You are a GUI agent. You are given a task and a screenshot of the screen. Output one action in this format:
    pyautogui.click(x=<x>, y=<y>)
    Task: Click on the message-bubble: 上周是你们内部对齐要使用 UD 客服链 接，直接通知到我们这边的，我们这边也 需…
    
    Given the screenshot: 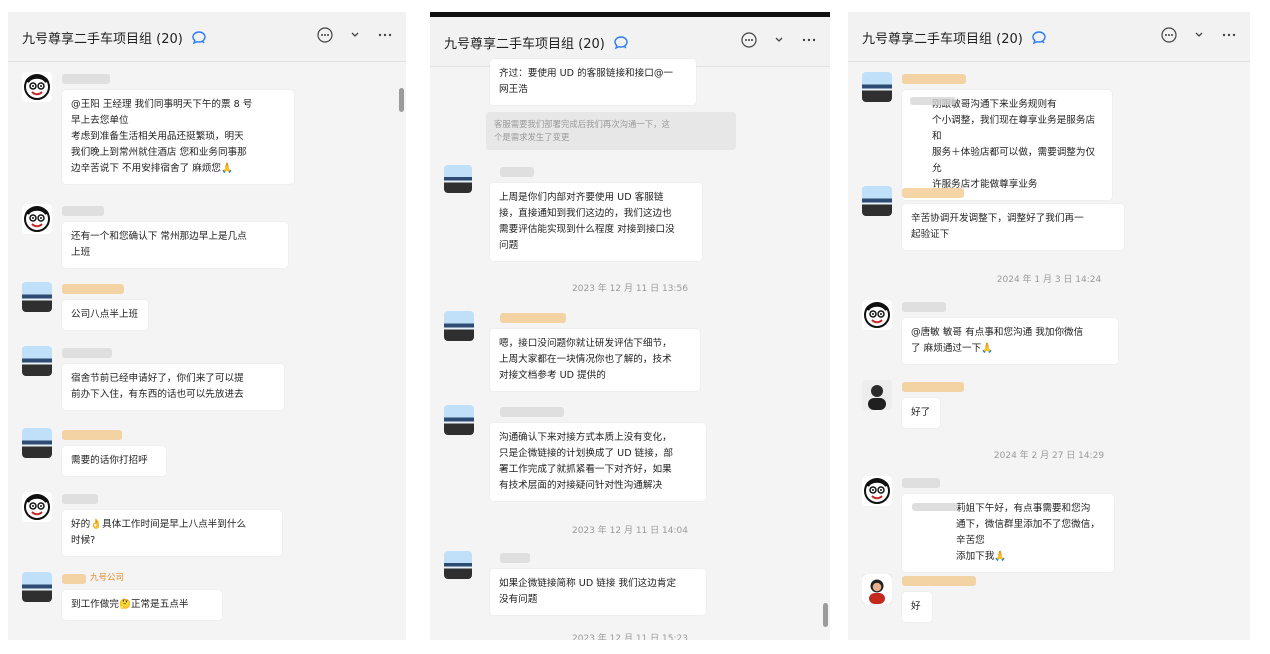 What is the action you would take?
    pyautogui.click(x=596, y=222)
    